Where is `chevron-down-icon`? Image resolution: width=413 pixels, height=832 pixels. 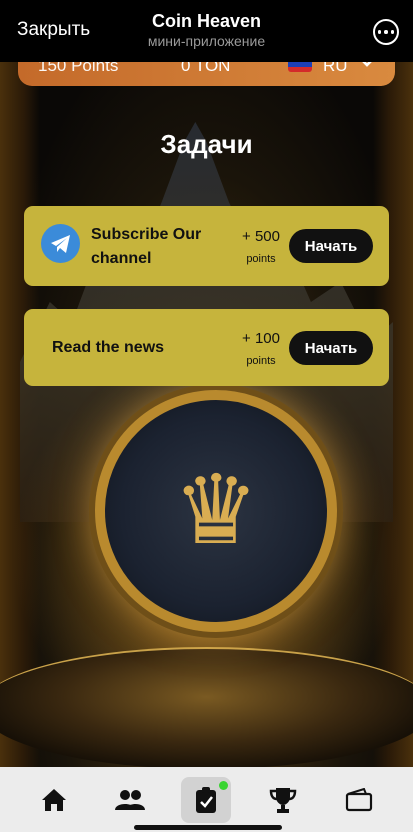 chevron-down-icon is located at coordinates (367, 67).